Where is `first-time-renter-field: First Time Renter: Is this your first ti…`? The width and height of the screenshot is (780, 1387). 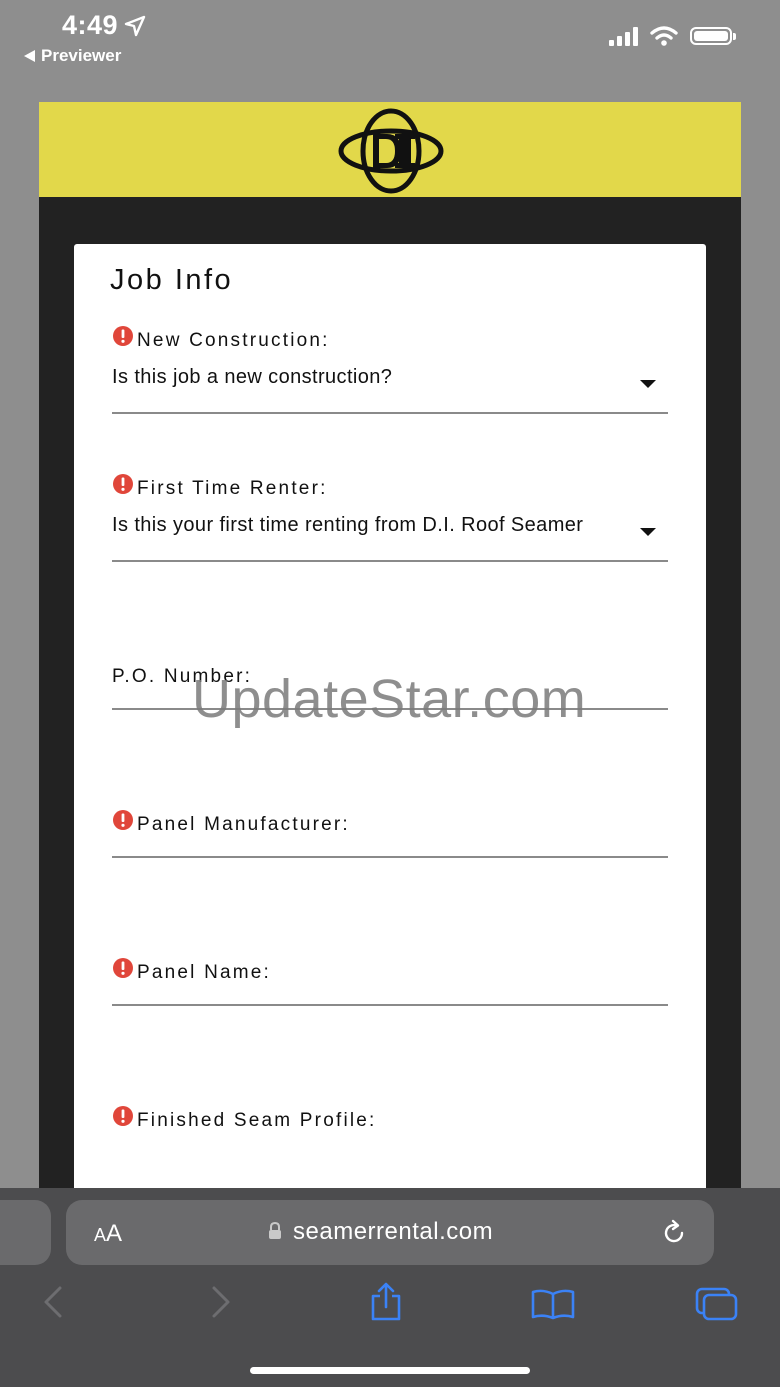
first-time-renter-field: First Time Renter: Is this your first ti… is located at coordinates (390, 518).